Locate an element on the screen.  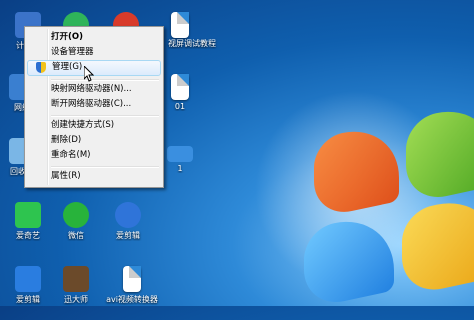
menu-item-delete: 删除(D) is located at coordinates (94, 140).